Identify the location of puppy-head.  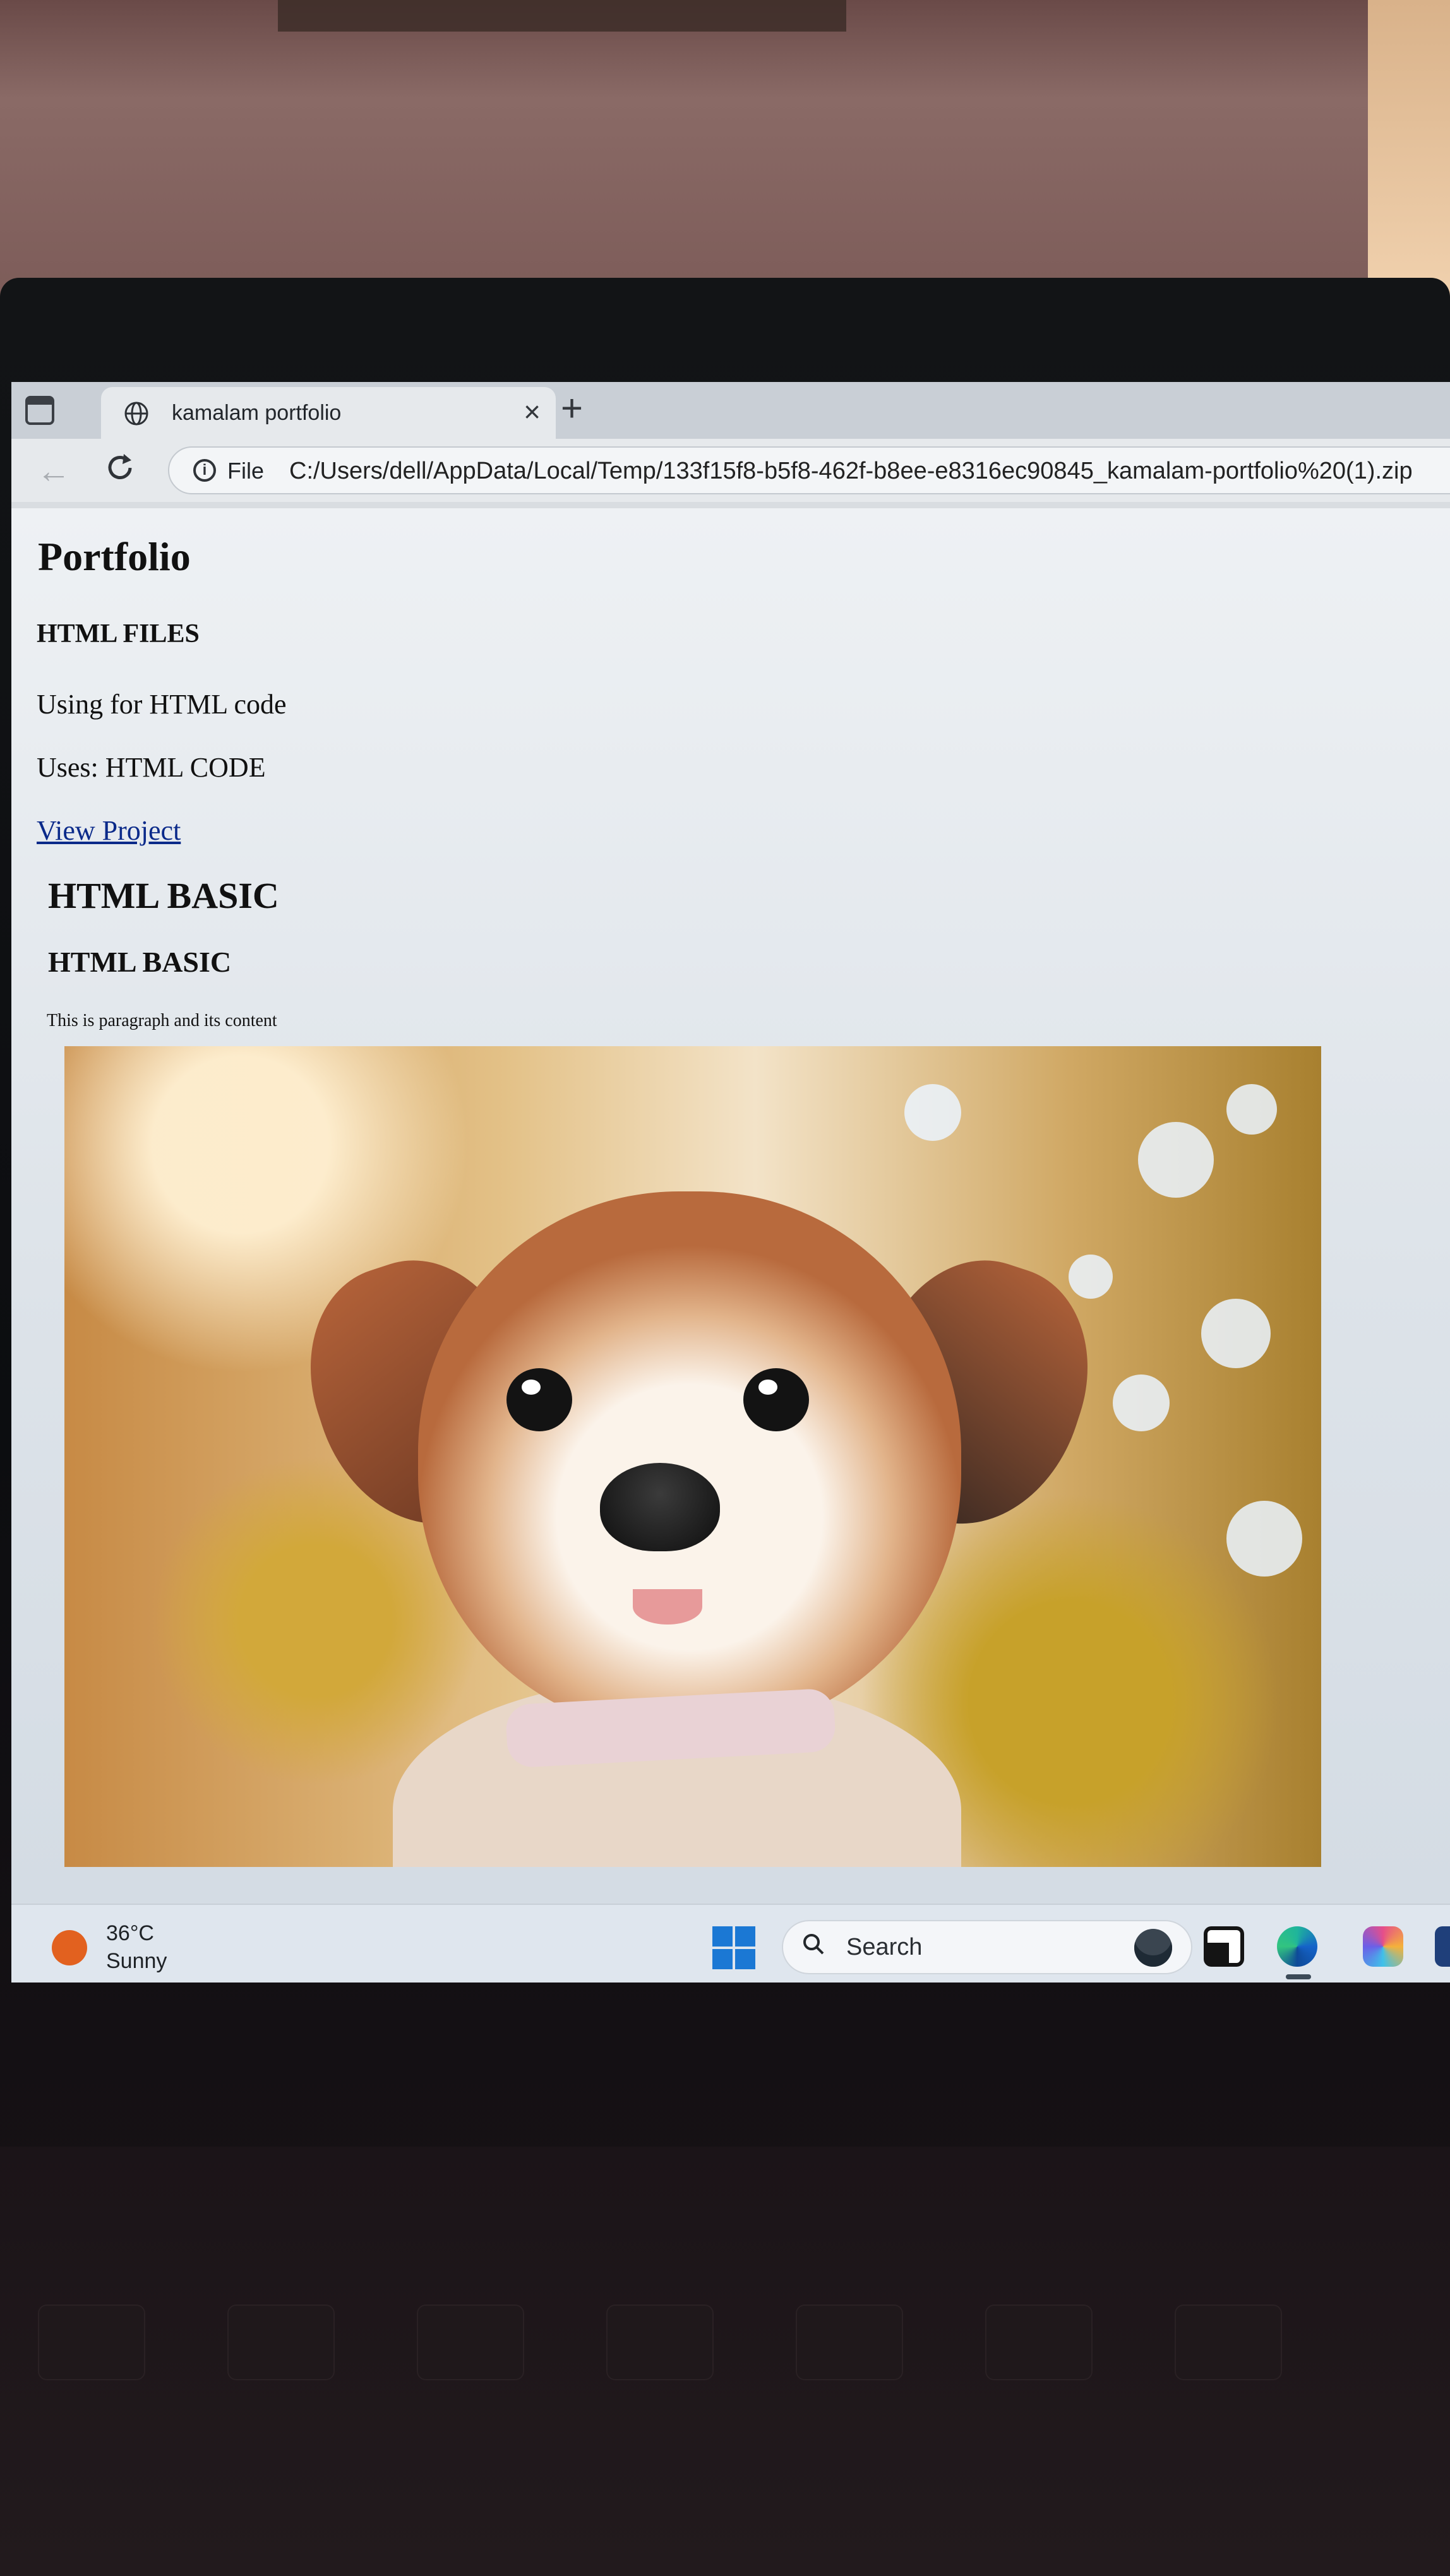
(689, 1462).